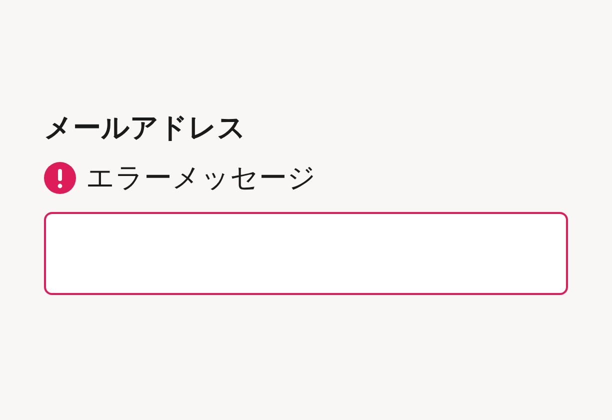  What do you see at coordinates (201, 178) in the screenshot?
I see `error-message: エラーメッセージ` at bounding box center [201, 178].